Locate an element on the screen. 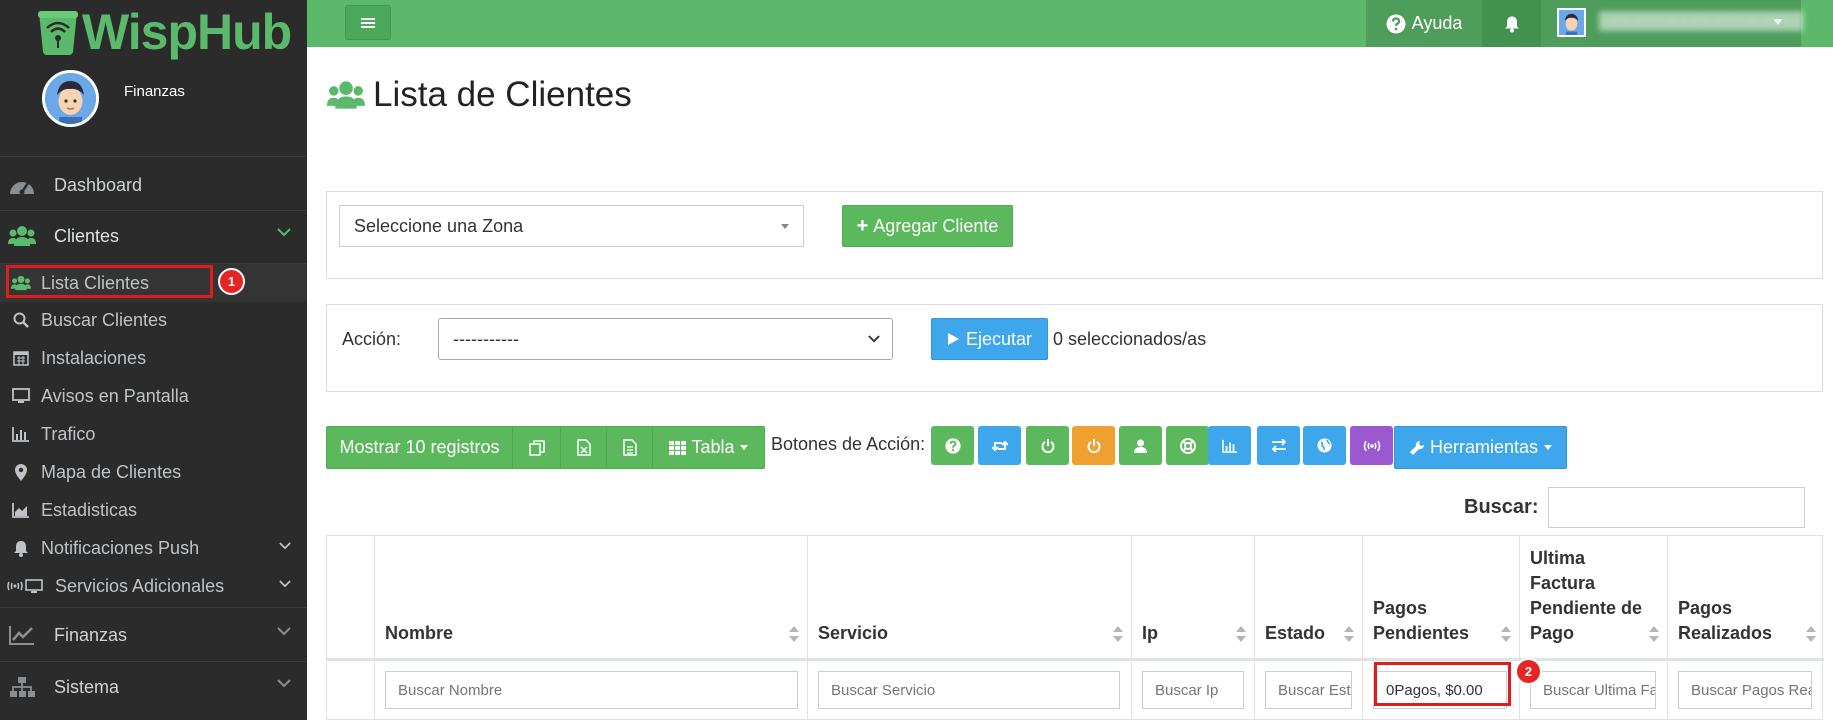 The height and width of the screenshot is (720, 1833). top-navbar: Ayuda ██████████████████ is located at coordinates (1070, 23).